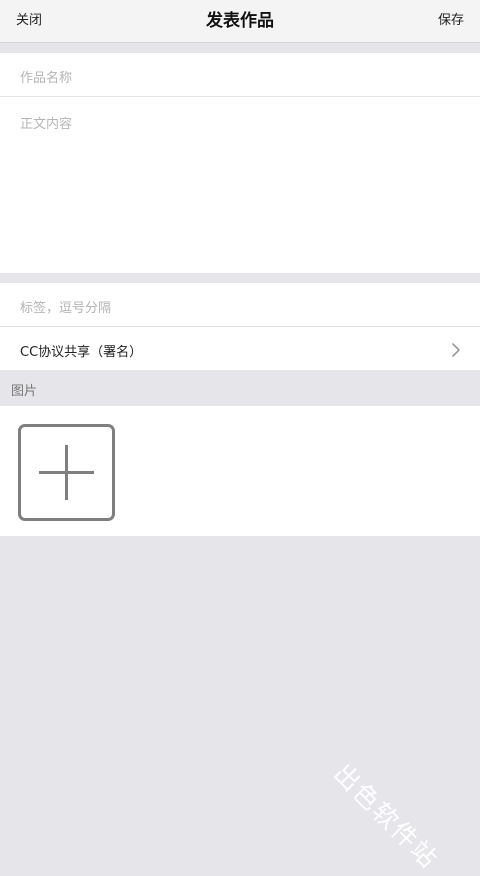 This screenshot has width=480, height=876. What do you see at coordinates (81, 352) in the screenshot?
I see `license-label: CC协议共享（署名）` at bounding box center [81, 352].